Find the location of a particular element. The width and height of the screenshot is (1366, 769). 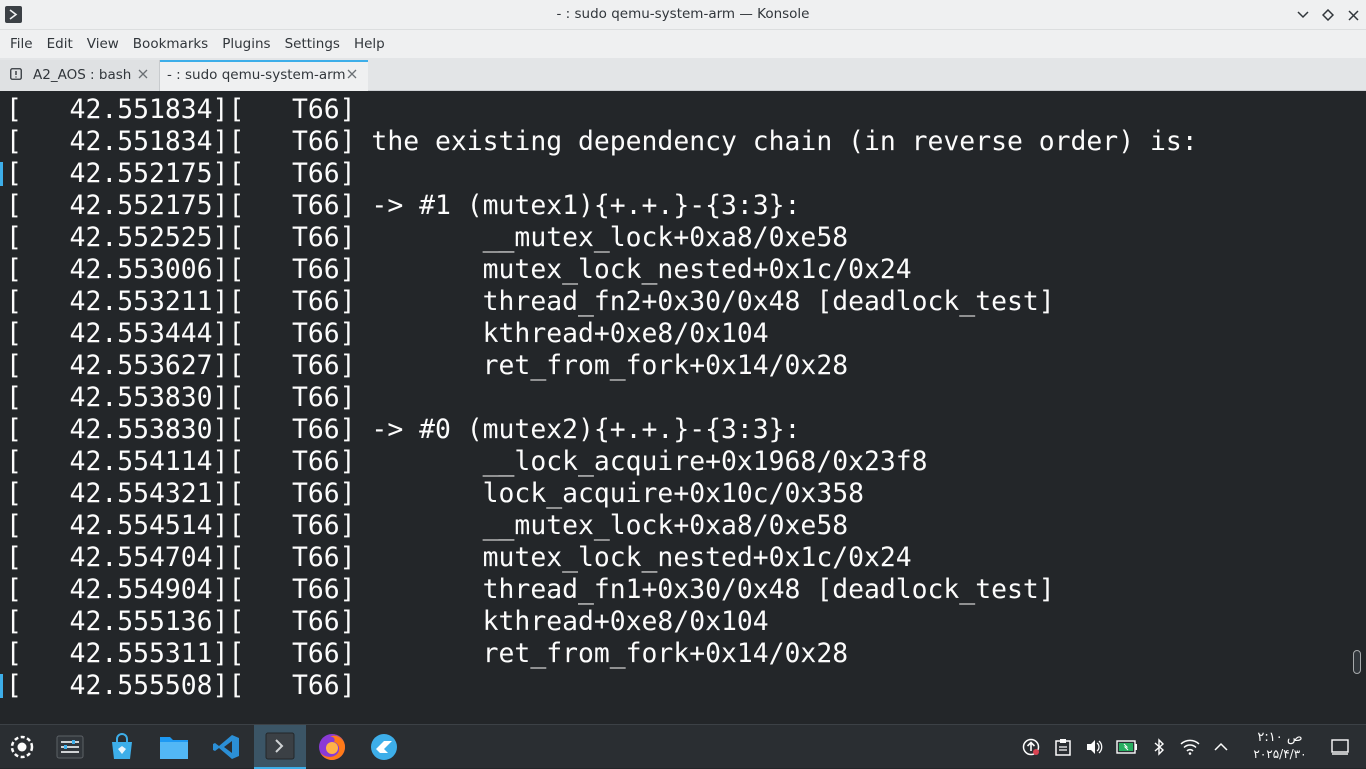

title-bar: - : sudo qemu-system-arm — Konsole is located at coordinates (683, 15).